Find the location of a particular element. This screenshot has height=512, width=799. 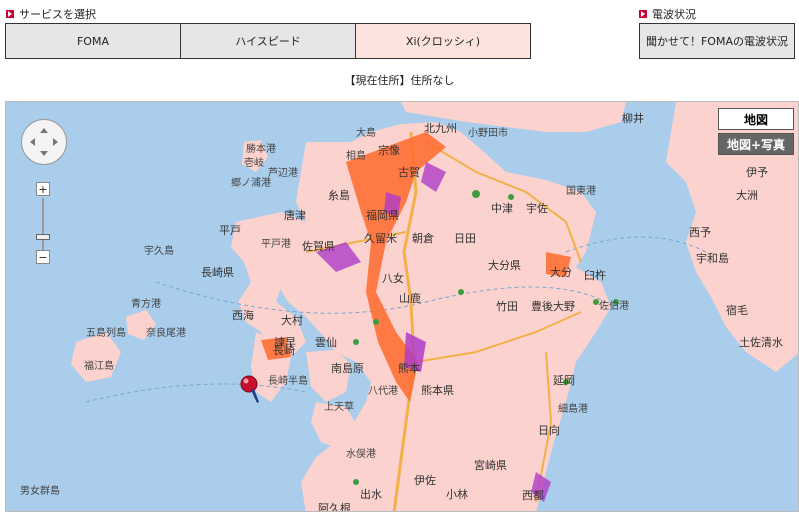

map-label: 北九州 is located at coordinates (440, 128).